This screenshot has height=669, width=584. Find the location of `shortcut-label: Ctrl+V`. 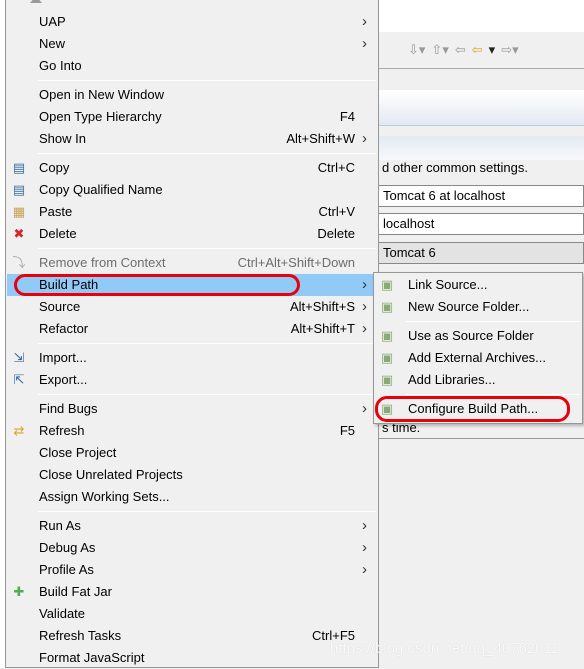

shortcut-label: Ctrl+V is located at coordinates (336, 211).